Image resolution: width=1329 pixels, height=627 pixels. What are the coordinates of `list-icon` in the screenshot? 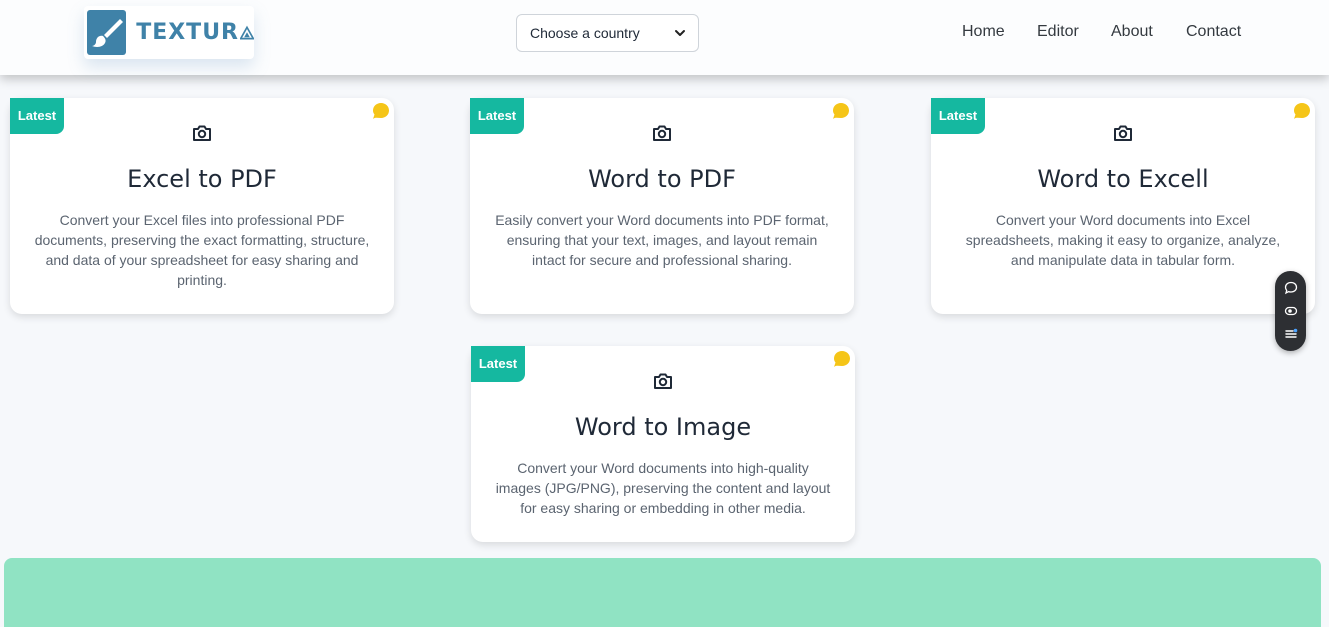 It's located at (1291, 334).